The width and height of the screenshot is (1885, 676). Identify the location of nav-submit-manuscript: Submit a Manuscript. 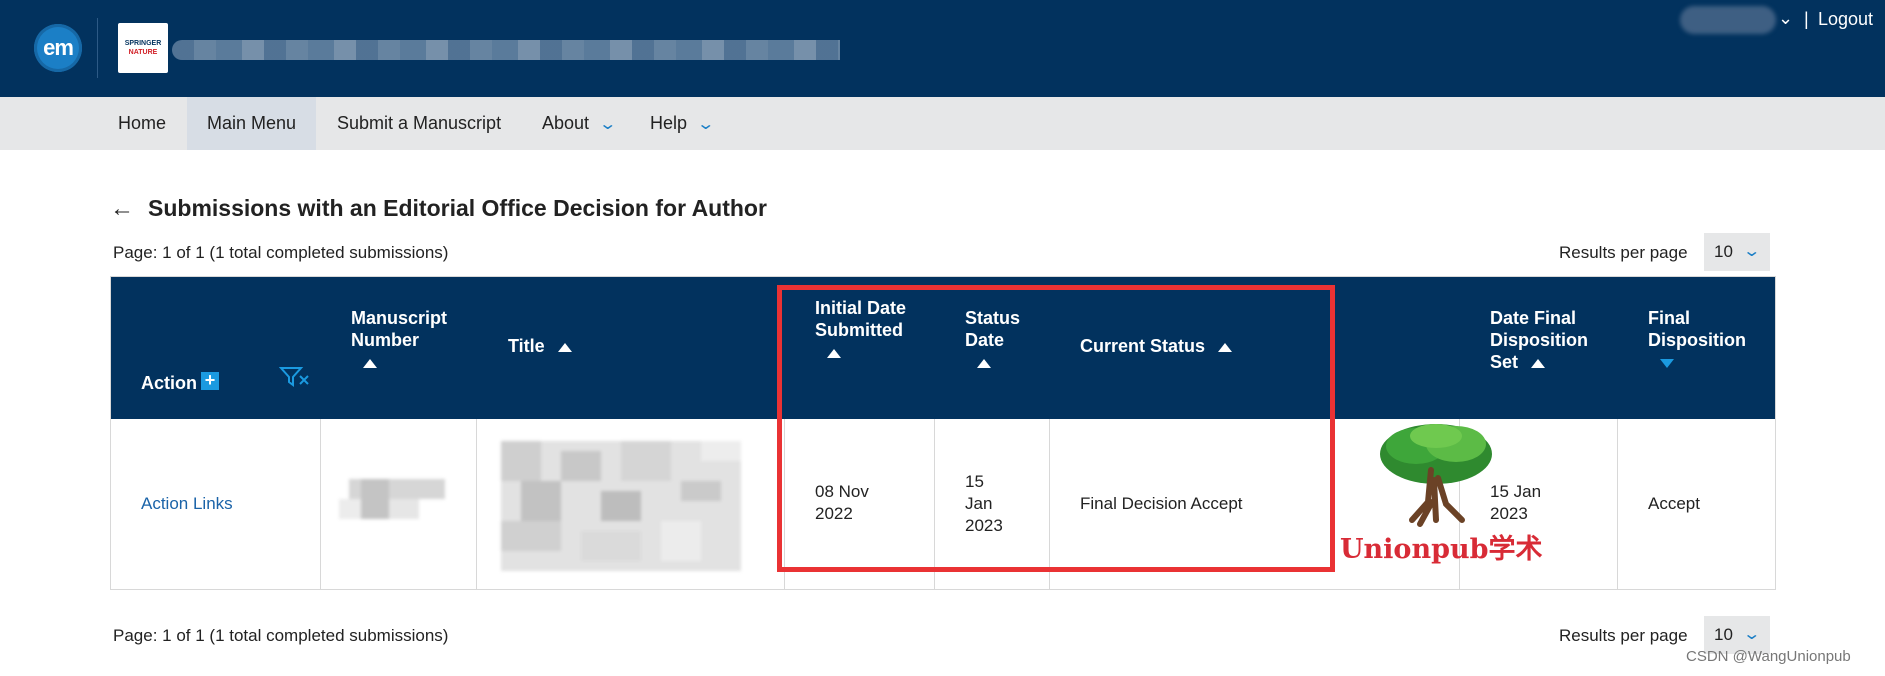
(419, 123).